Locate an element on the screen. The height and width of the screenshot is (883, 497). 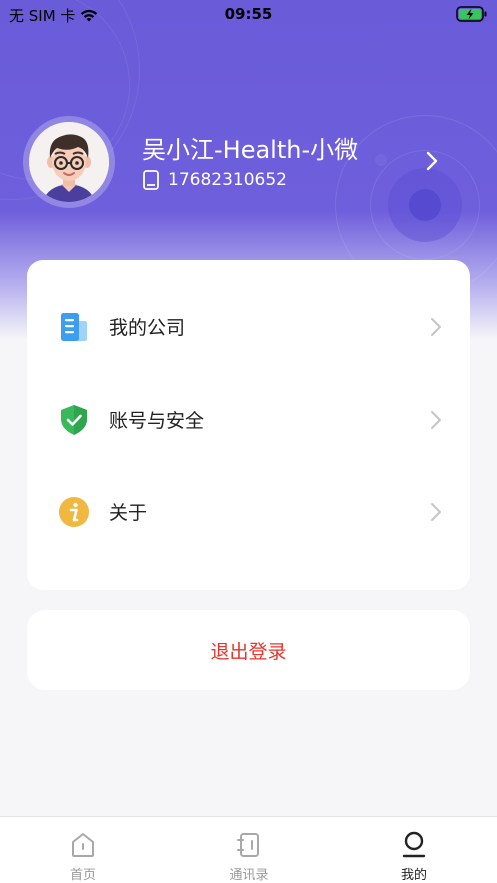
tab-home: 首页 is located at coordinates (83, 850).